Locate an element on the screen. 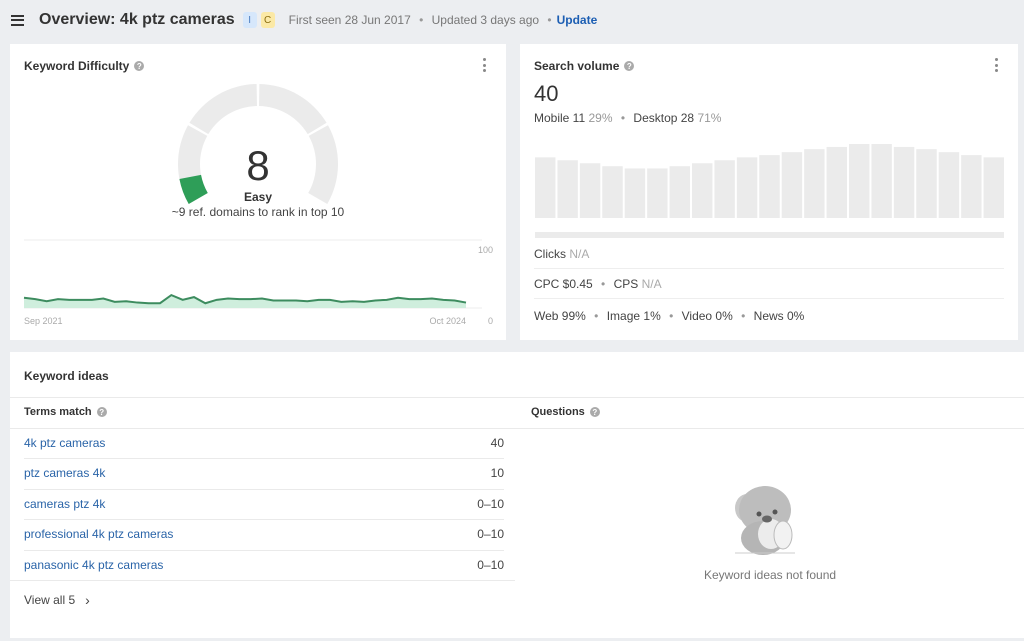 The width and height of the screenshot is (1024, 641). questions-title: Questions is located at coordinates (558, 412).